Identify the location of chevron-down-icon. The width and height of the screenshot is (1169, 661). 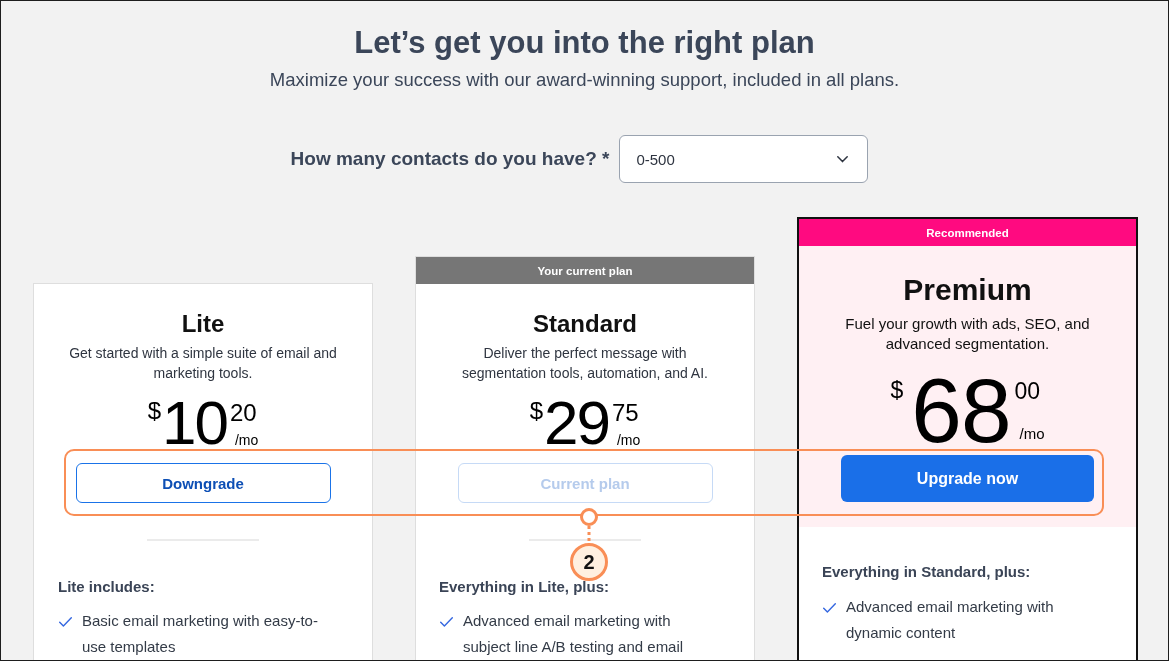
(843, 159).